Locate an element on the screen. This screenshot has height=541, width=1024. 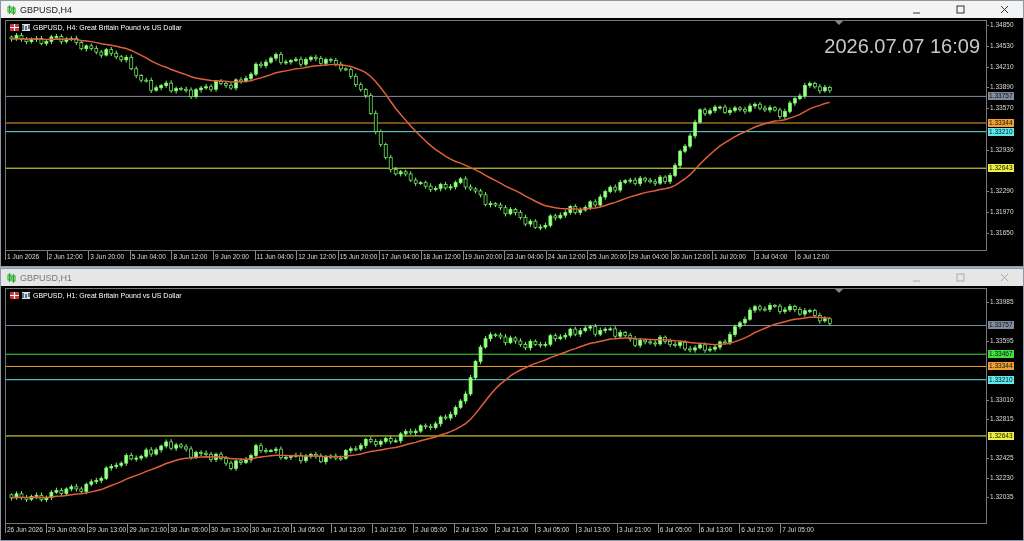
window-title: GBPUSD,H4 is located at coordinates (46, 9).